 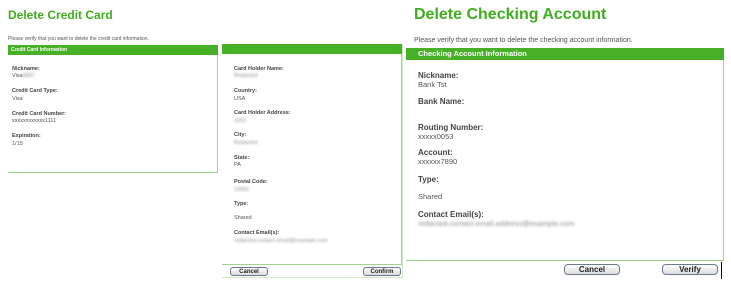 What do you see at coordinates (26, 136) in the screenshot?
I see `field-label-expiration: Expiration:` at bounding box center [26, 136].